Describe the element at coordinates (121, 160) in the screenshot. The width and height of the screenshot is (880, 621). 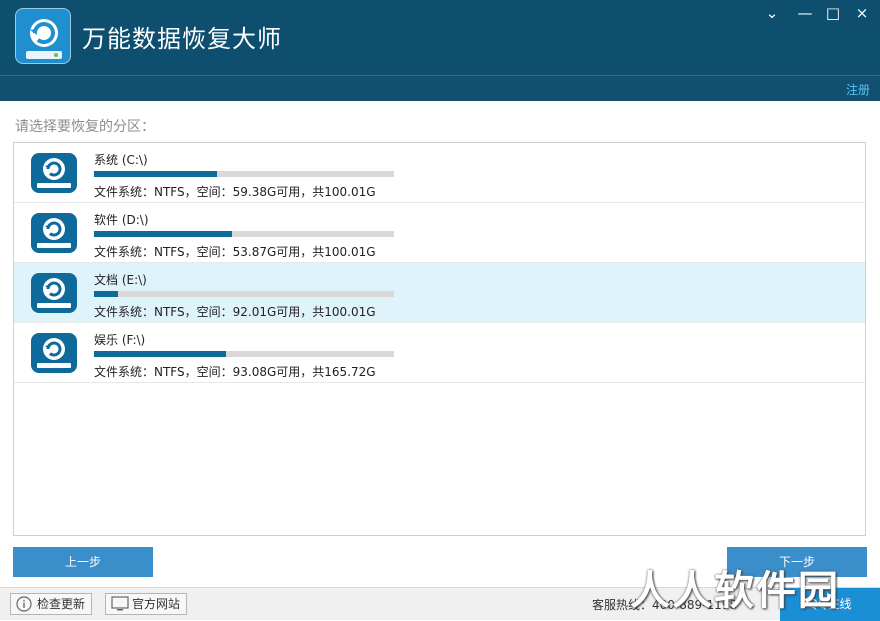
I see `partition-name: 系统 (C:\)` at that location.